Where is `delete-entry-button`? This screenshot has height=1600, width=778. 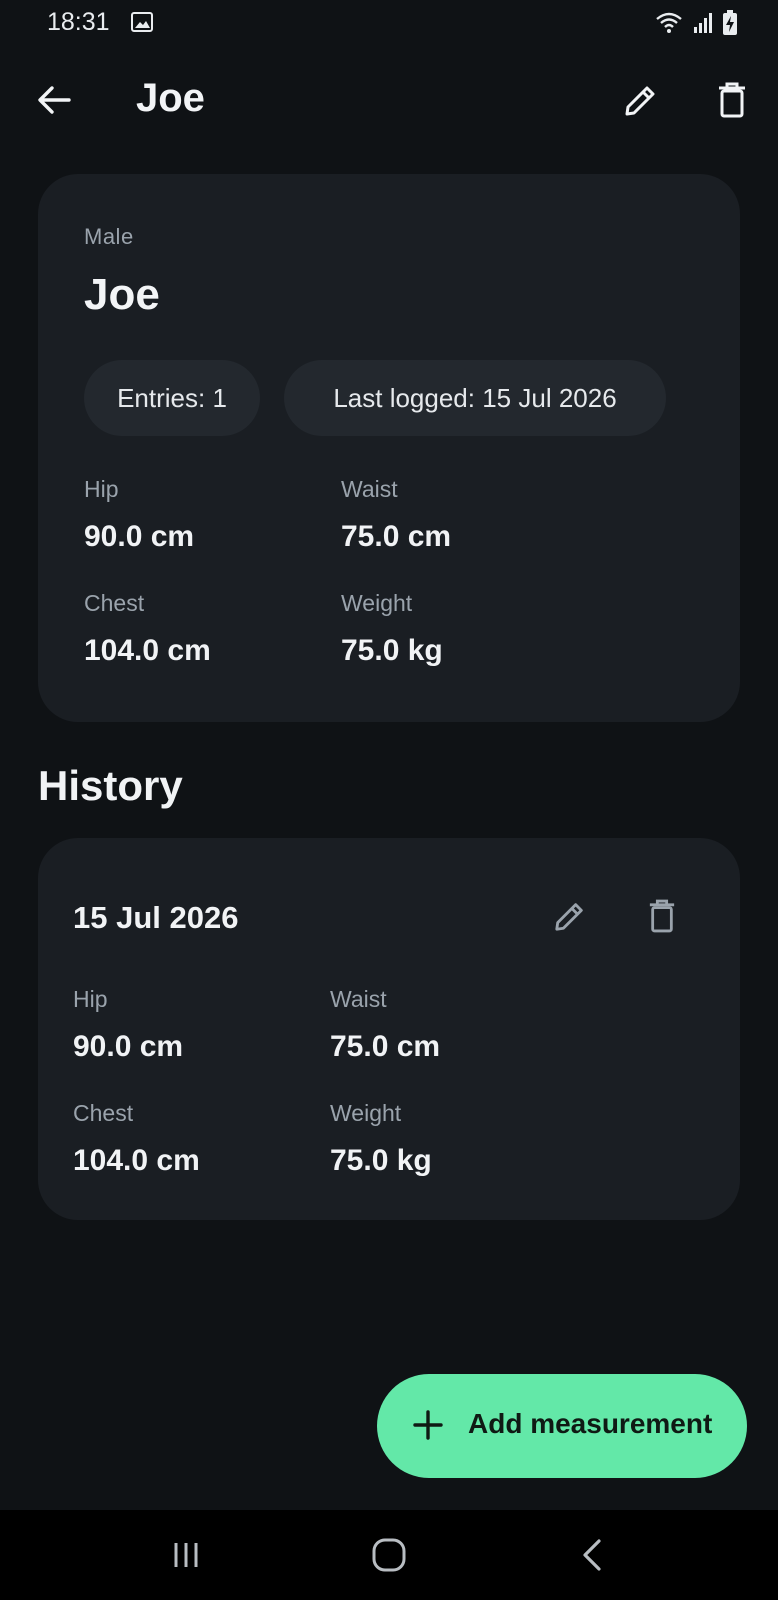 delete-entry-button is located at coordinates (662, 916).